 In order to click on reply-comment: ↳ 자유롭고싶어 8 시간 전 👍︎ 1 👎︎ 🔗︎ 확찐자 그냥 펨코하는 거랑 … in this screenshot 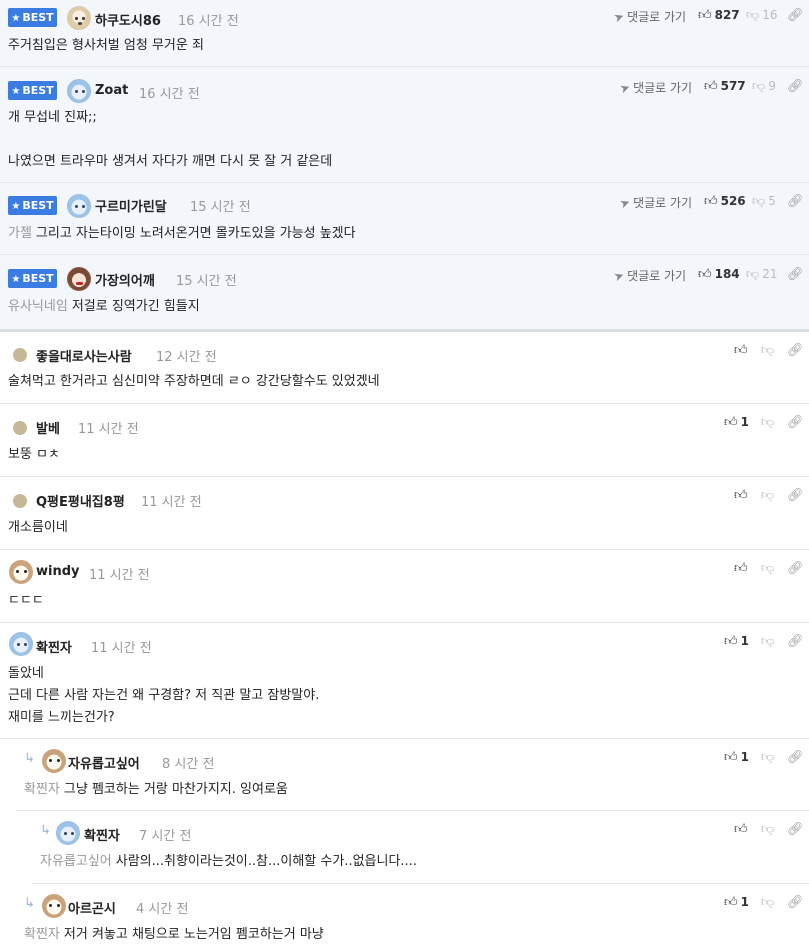, I will do `click(412, 775)`.